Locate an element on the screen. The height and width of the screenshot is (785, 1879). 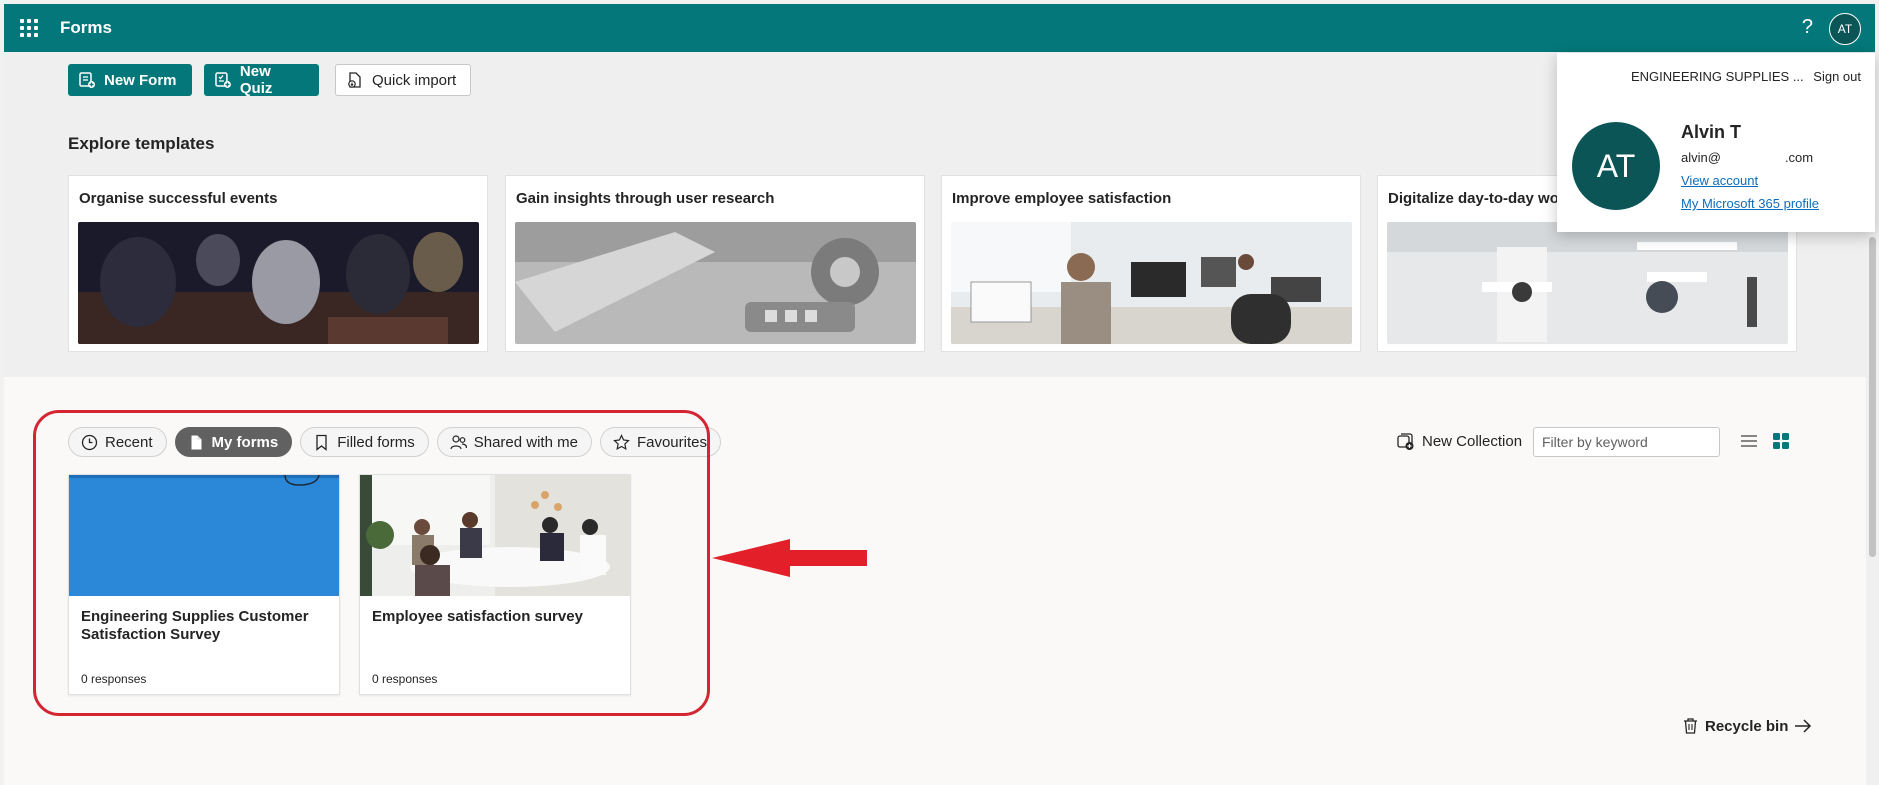
filter-keyword-input is located at coordinates (1626, 442).